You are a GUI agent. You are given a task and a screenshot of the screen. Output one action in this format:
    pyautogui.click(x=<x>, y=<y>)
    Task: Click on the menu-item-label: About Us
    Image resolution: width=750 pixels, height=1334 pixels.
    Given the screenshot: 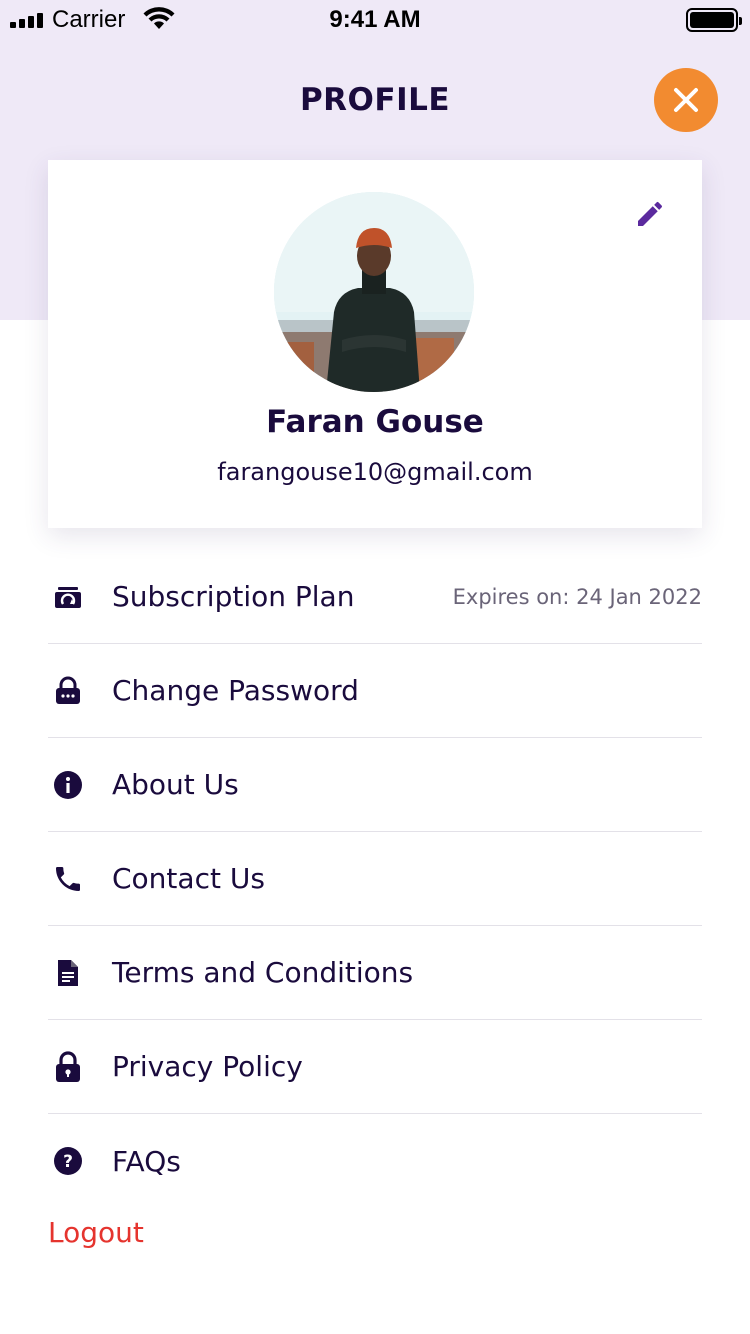 What is the action you would take?
    pyautogui.click(x=175, y=784)
    